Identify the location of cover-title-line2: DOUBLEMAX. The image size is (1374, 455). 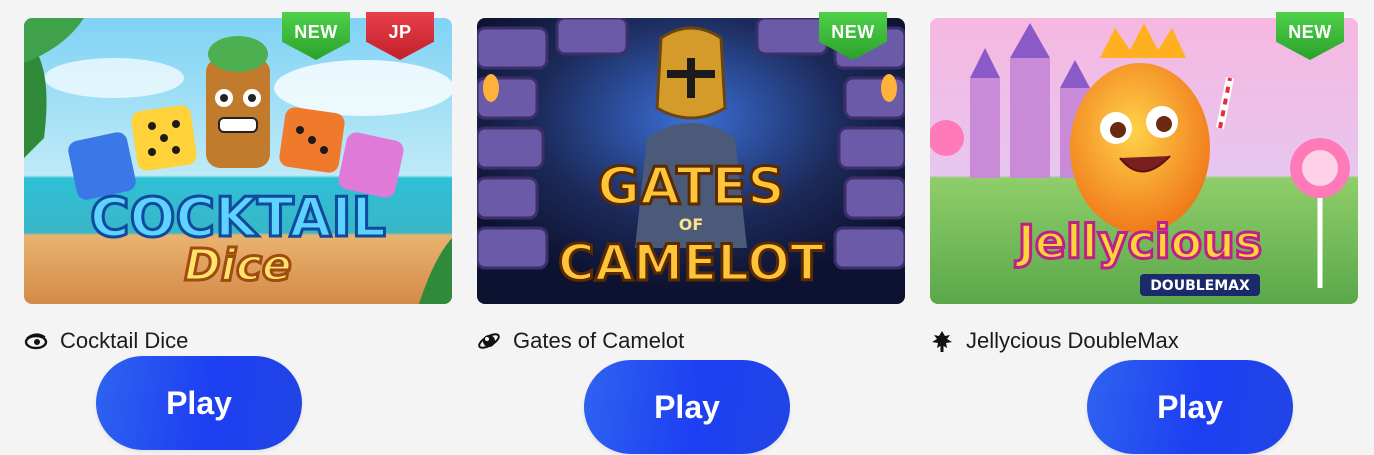
(1200, 286).